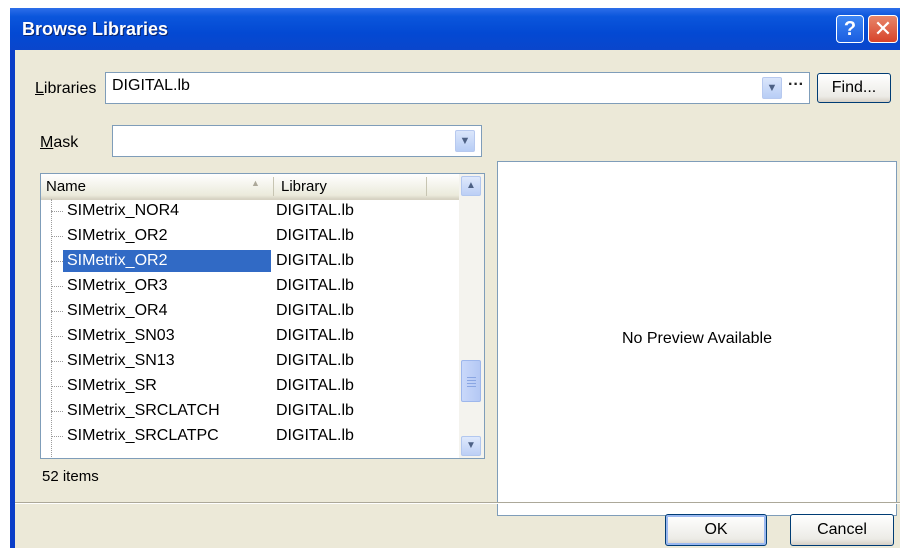  I want to click on list-row: SIMetrix_OR4 DIGITAL.lb, so click(250, 311).